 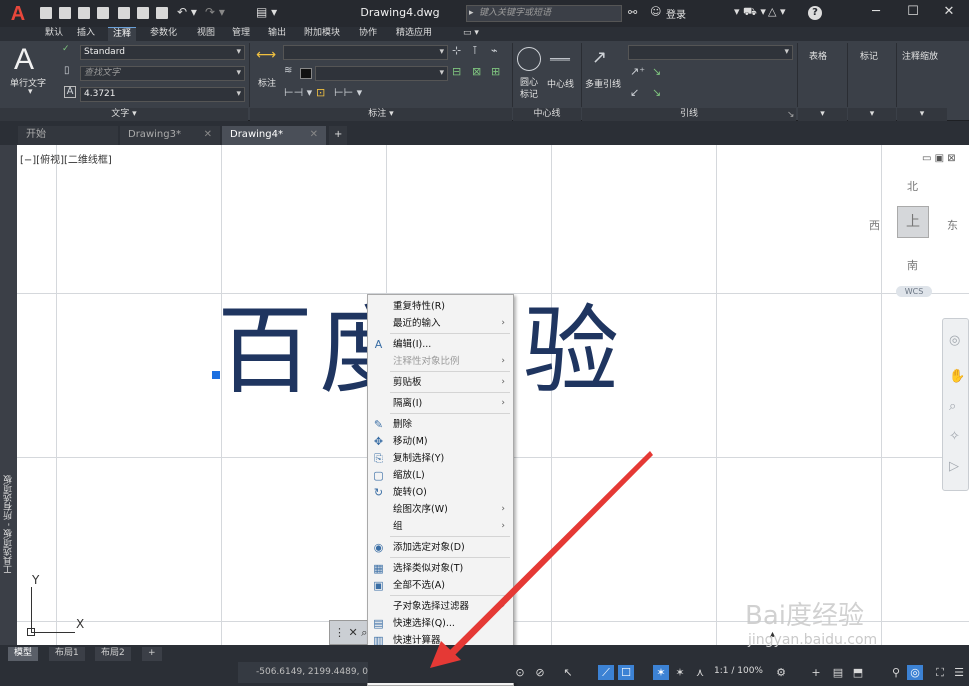 What do you see at coordinates (626, 672) in the screenshot?
I see `polar-icon: ☐` at bounding box center [626, 672].